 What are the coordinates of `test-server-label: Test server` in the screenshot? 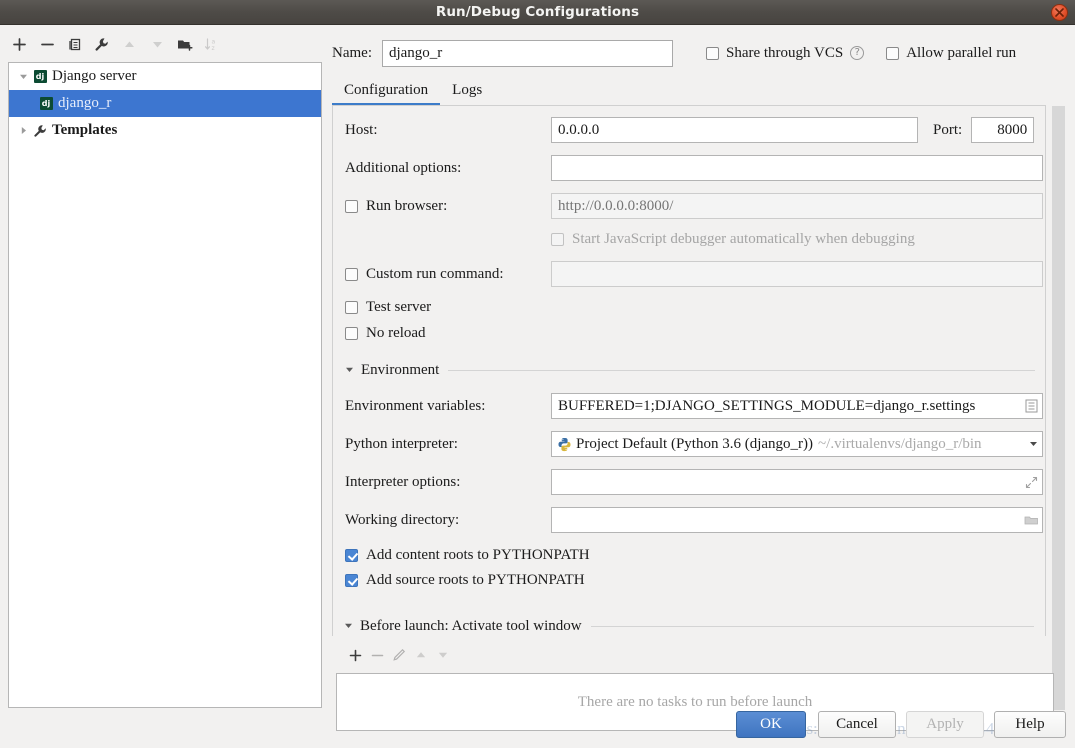 It's located at (399, 307).